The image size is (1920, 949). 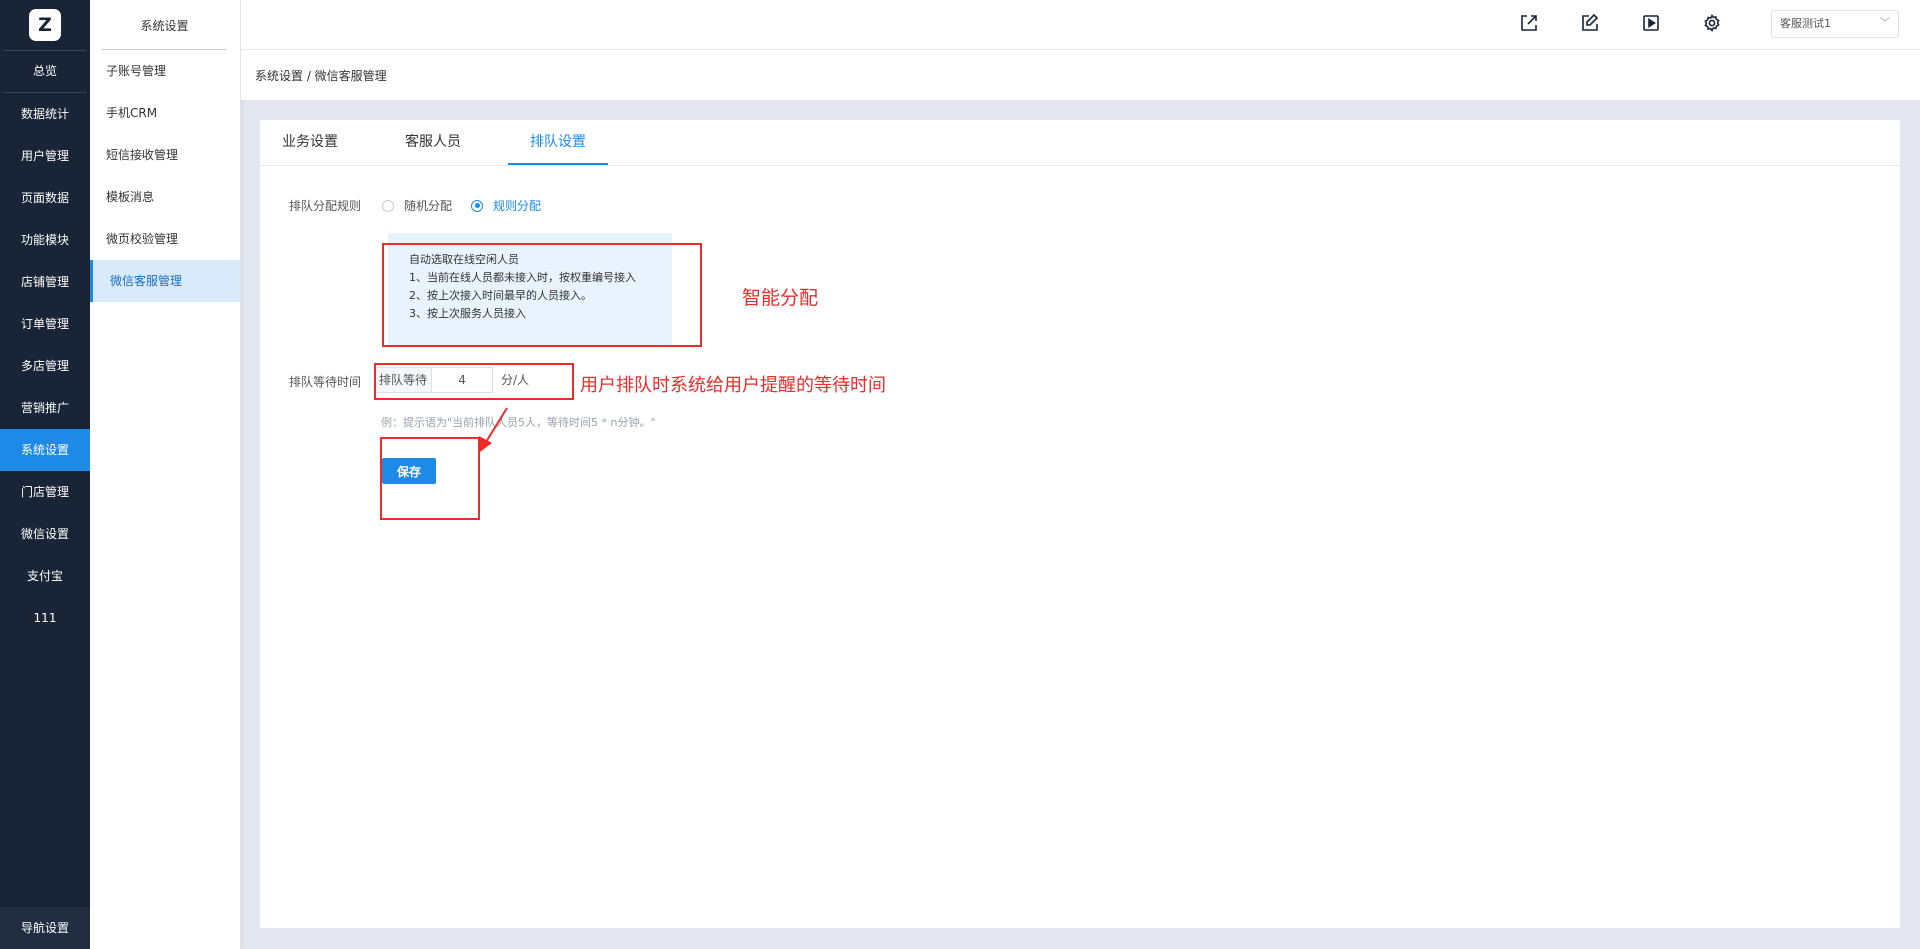 What do you see at coordinates (45, 576) in the screenshot?
I see `nav-item-alipay: 支付宝` at bounding box center [45, 576].